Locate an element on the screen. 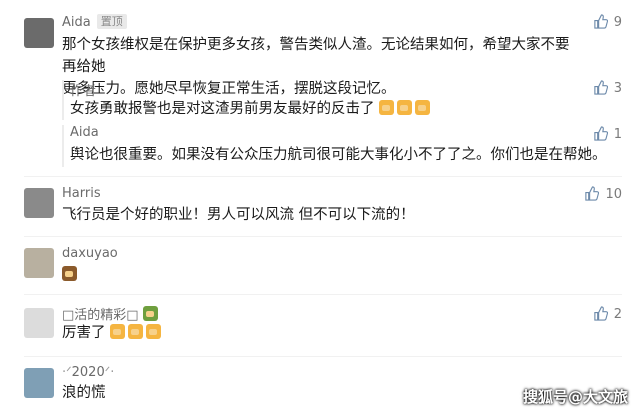 The width and height of the screenshot is (640, 413). like-button: 3 is located at coordinates (607, 88).